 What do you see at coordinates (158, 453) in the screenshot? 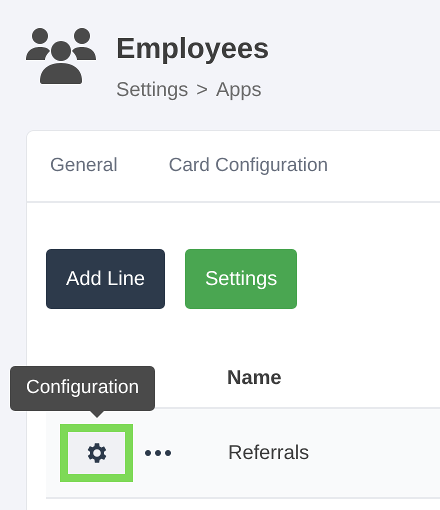
I see `more-icon` at bounding box center [158, 453].